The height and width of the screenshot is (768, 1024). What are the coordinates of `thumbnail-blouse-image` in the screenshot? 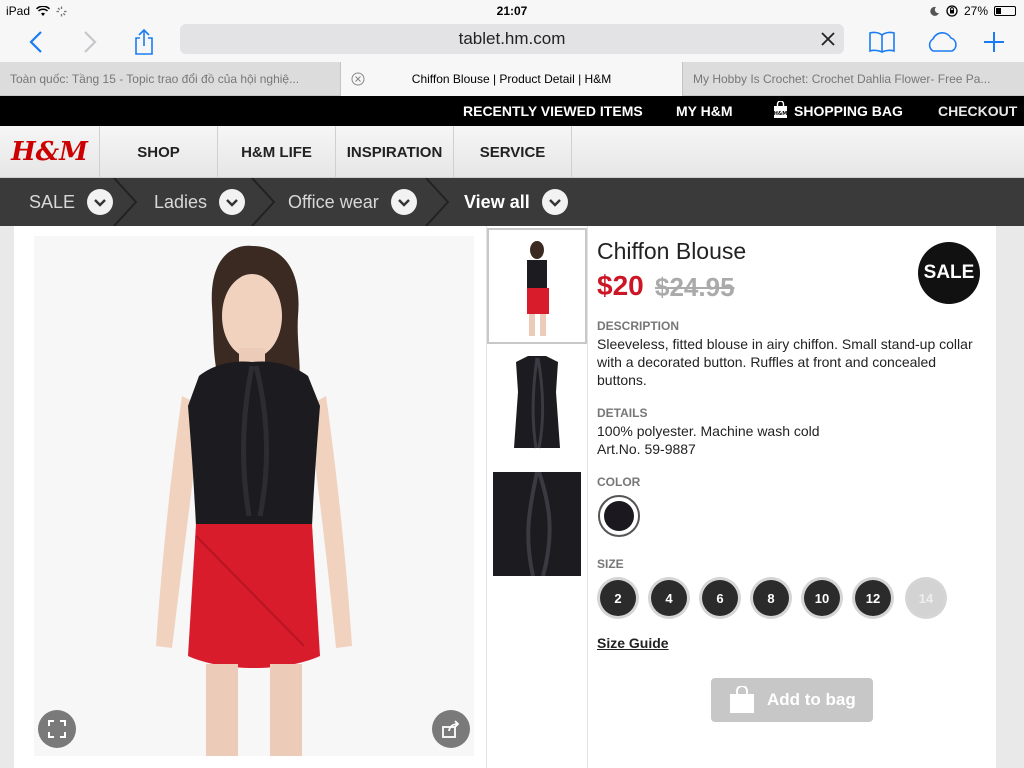 It's located at (537, 402).